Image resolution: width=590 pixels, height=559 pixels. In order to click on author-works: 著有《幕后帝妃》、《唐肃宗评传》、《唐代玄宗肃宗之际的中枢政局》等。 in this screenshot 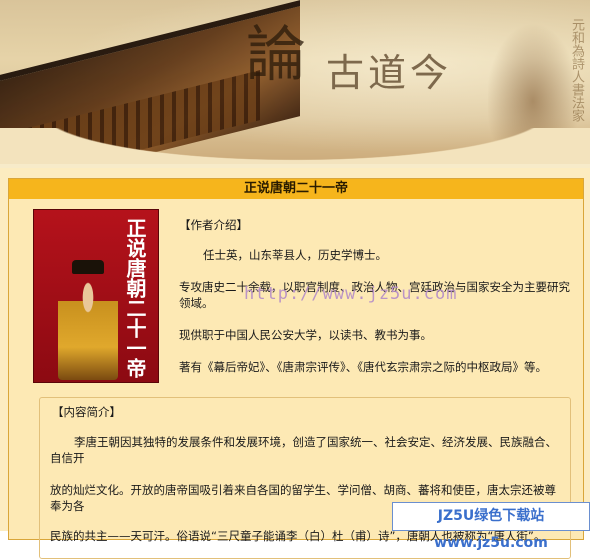, I will do `click(363, 367)`.